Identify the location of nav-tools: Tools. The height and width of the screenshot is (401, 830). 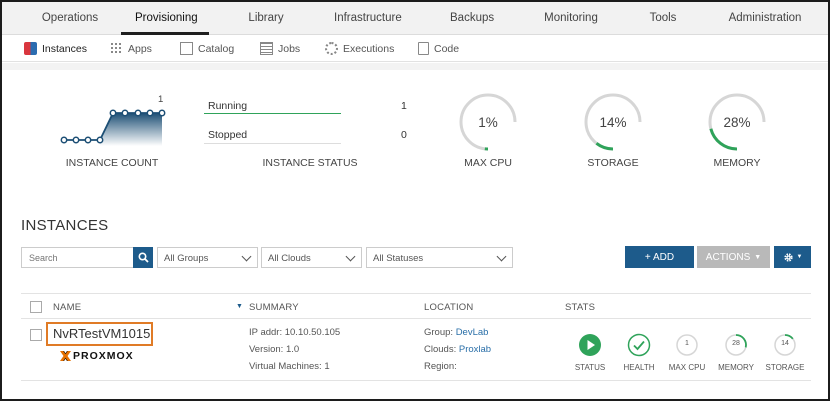
(663, 18).